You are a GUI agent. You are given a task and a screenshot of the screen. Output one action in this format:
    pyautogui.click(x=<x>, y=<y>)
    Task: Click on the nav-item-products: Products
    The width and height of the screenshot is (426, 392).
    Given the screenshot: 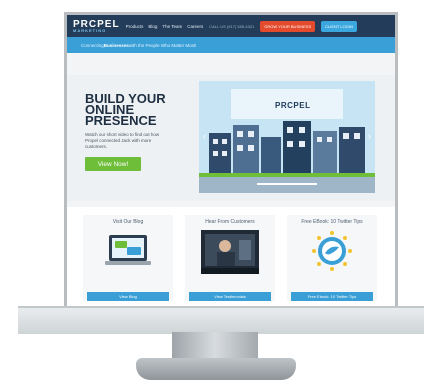 What is the action you would take?
    pyautogui.click(x=135, y=26)
    